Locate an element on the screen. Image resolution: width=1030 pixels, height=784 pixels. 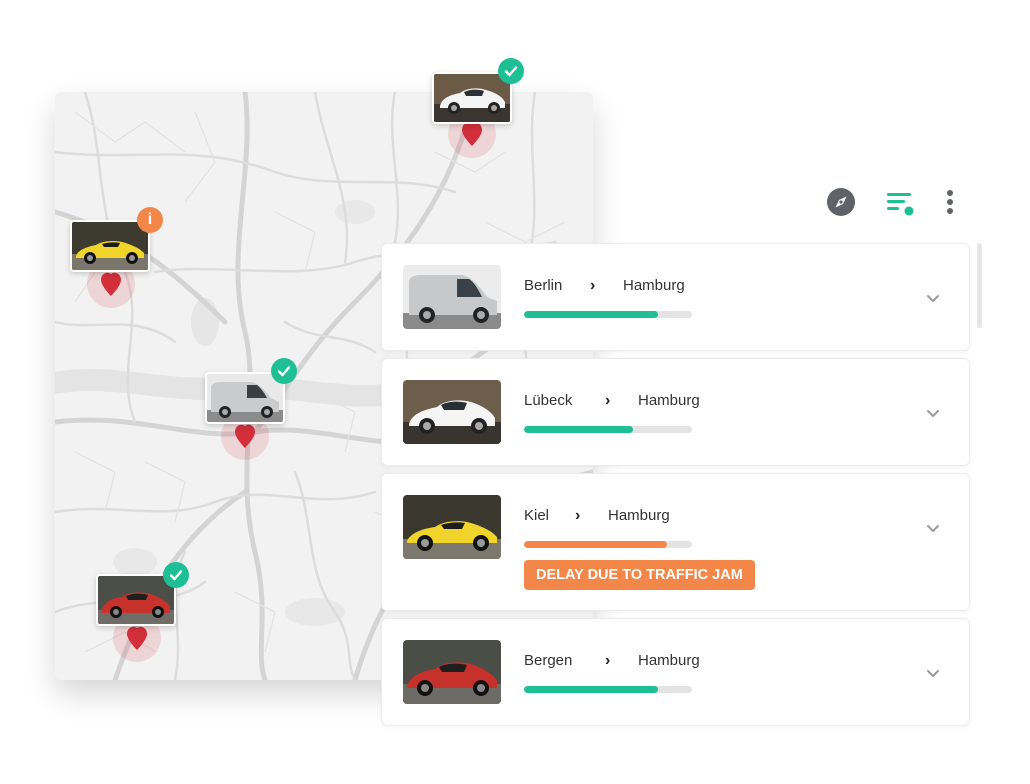
shipment-card: Bergen › Hamburg is located at coordinates (675, 672).